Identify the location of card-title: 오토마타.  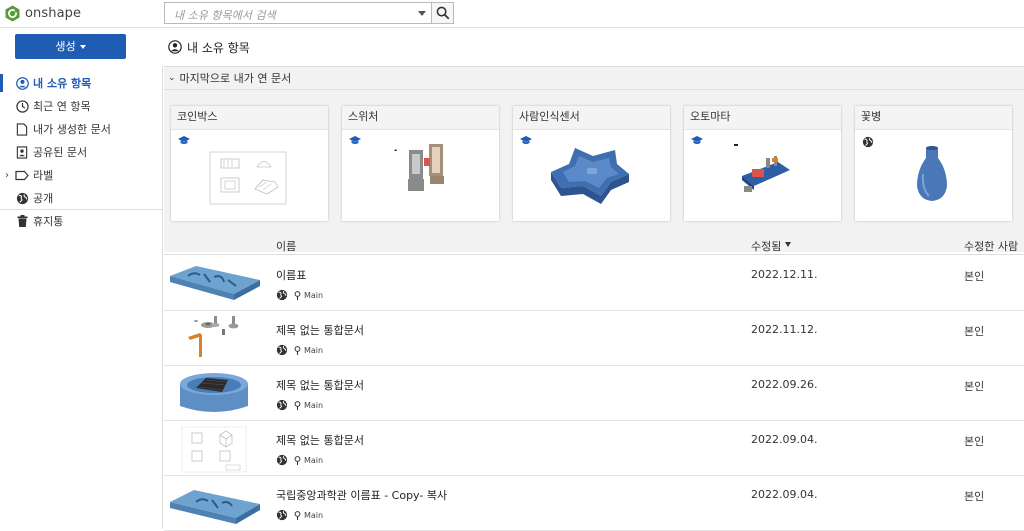
(762, 118).